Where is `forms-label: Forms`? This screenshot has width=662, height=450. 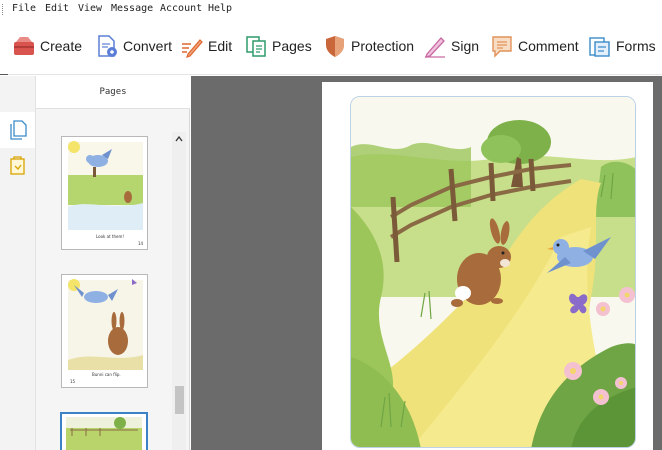
forms-label: Forms is located at coordinates (636, 46).